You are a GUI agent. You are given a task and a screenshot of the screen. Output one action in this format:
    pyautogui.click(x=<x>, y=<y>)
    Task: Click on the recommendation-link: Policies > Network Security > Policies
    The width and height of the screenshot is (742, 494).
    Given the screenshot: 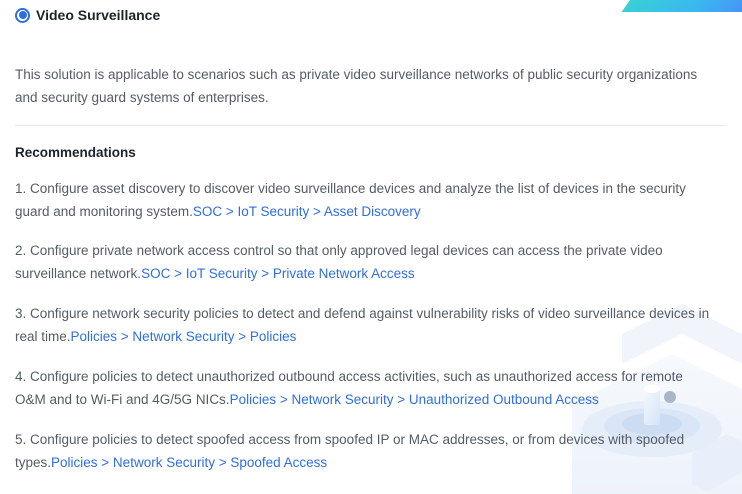 What is the action you would take?
    pyautogui.click(x=184, y=336)
    